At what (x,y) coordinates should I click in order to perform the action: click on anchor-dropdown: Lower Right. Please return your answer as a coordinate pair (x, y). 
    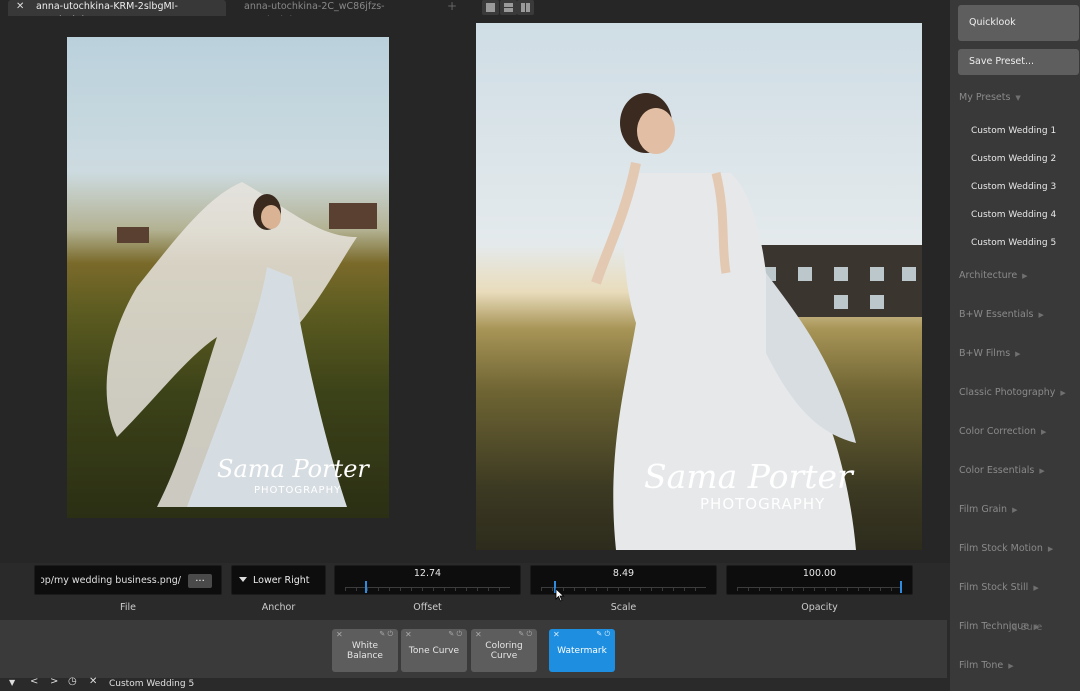
    Looking at the image, I should click on (278, 580).